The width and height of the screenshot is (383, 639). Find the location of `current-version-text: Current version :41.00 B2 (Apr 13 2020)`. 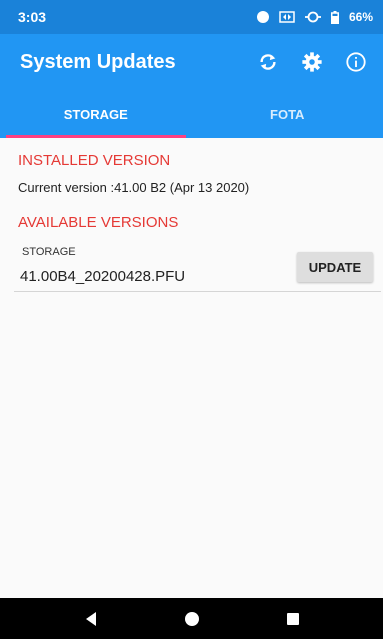

current-version-text: Current version :41.00 B2 (Apr 13 2020) is located at coordinates (134, 187).